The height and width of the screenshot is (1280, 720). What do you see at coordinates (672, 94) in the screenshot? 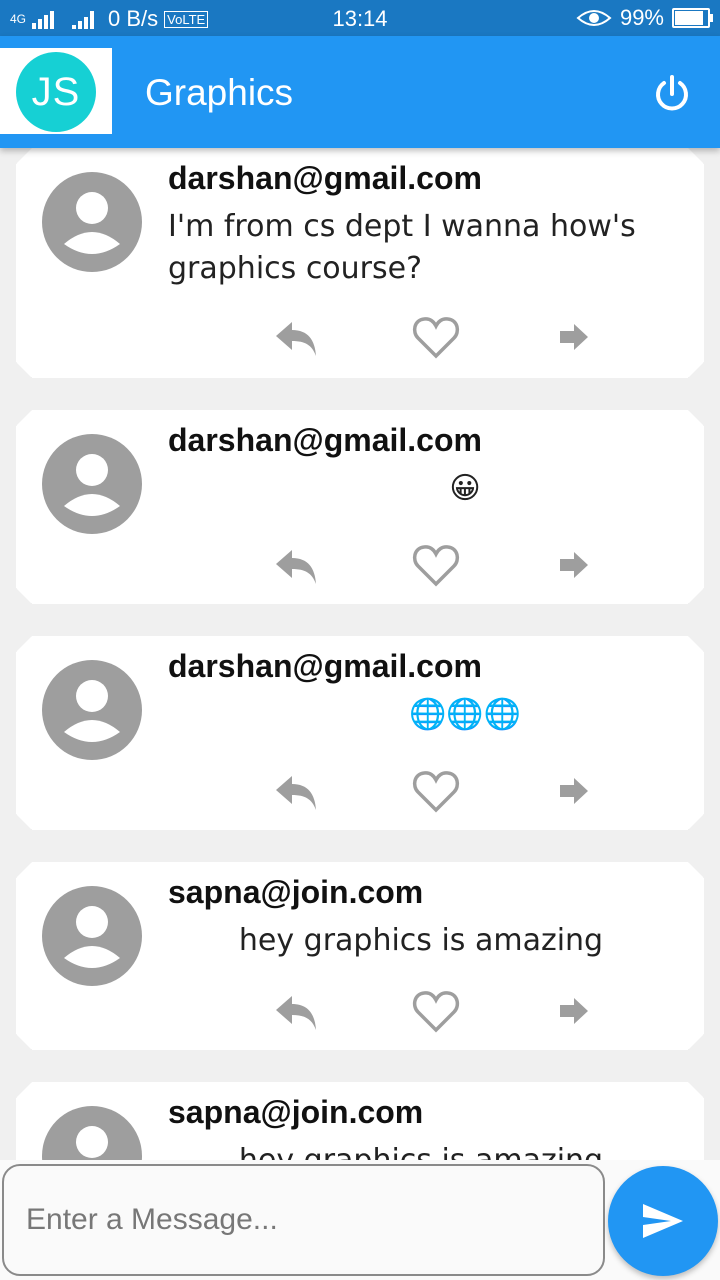
I see `power-icon` at bounding box center [672, 94].